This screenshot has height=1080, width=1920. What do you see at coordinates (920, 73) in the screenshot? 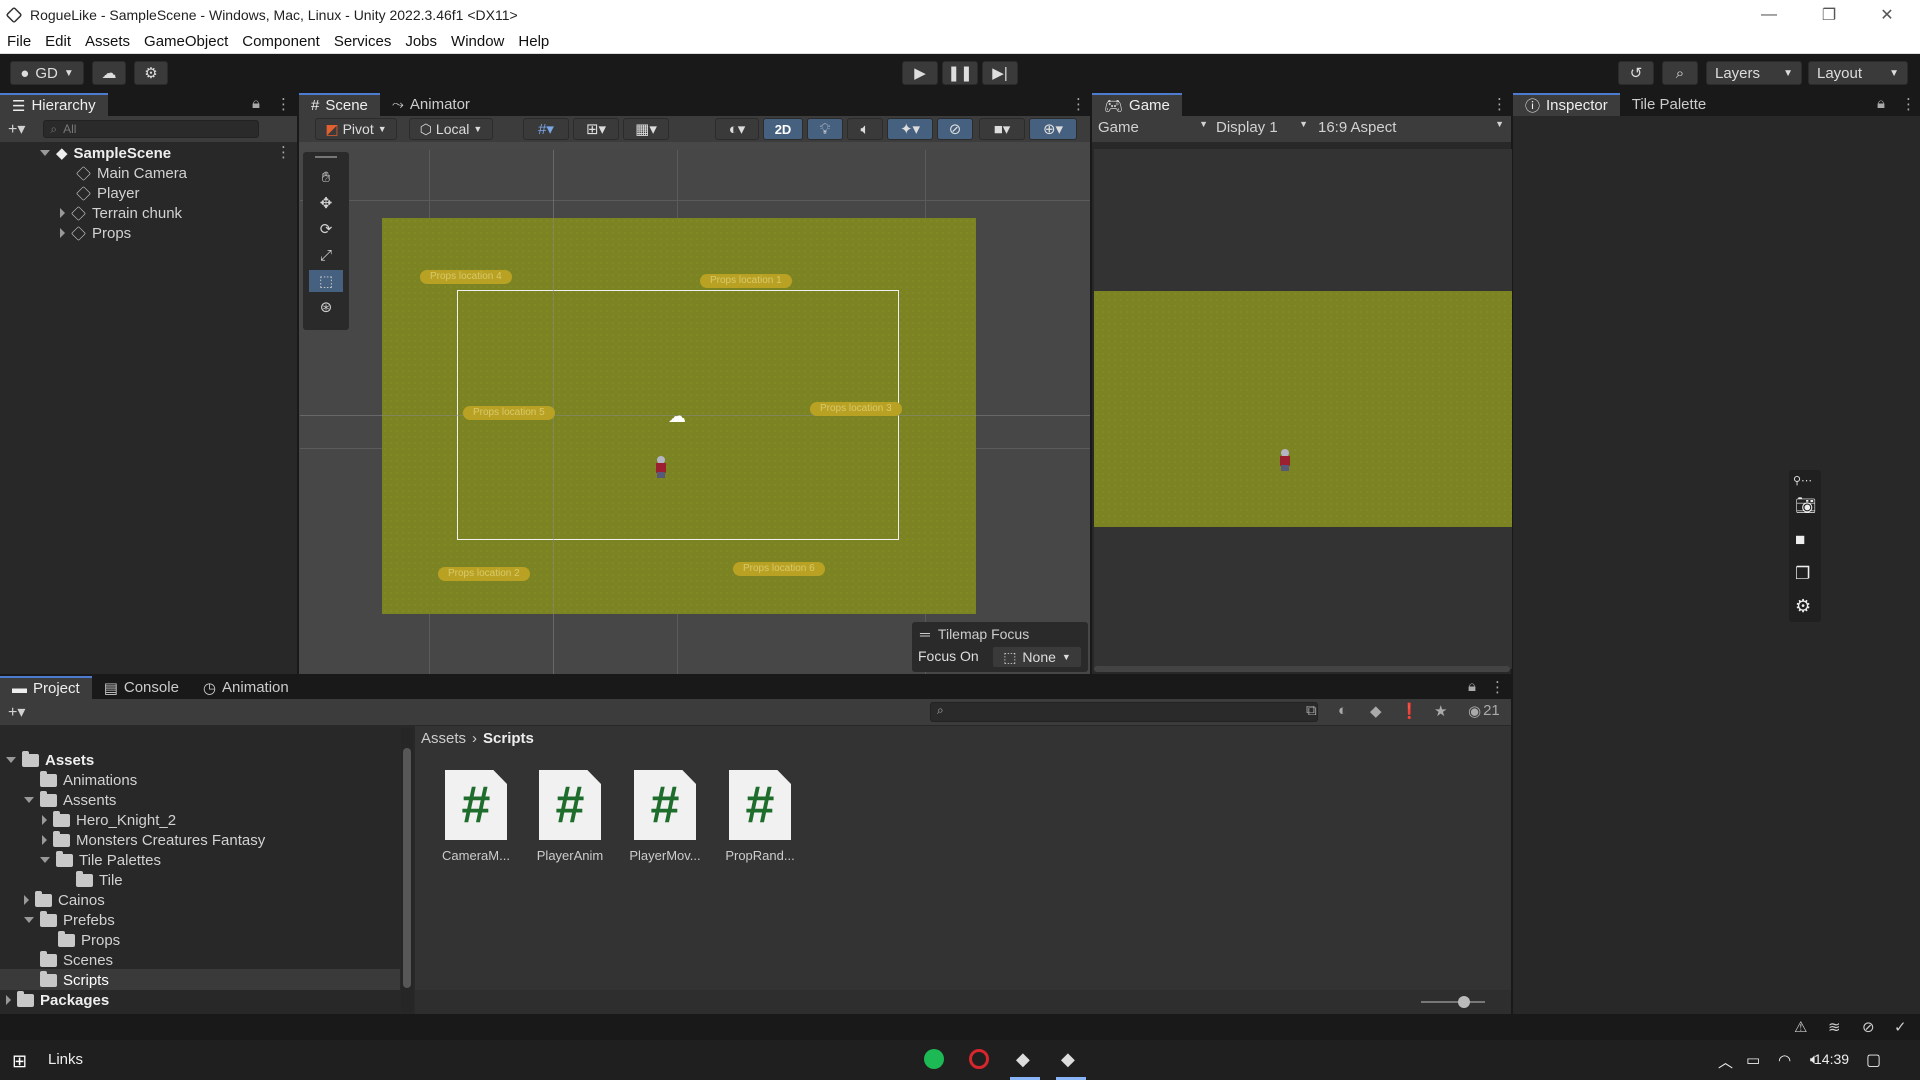
I see `play-button: ▶` at bounding box center [920, 73].